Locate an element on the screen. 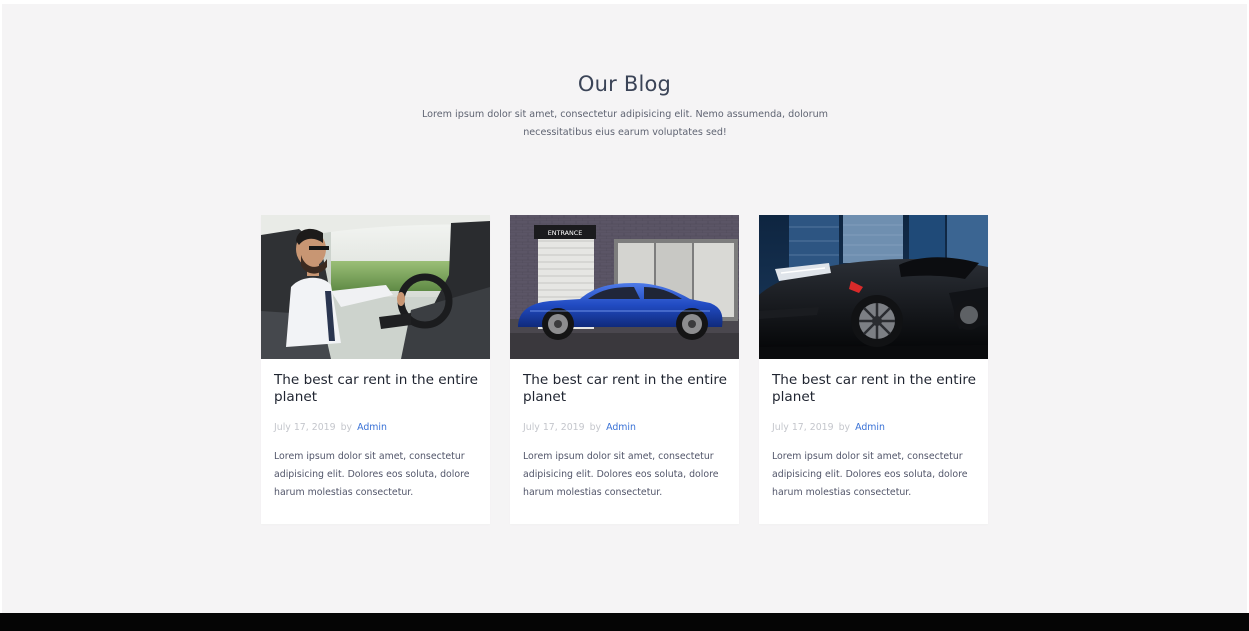  entrance-sign: ENTRANCE is located at coordinates (565, 233).